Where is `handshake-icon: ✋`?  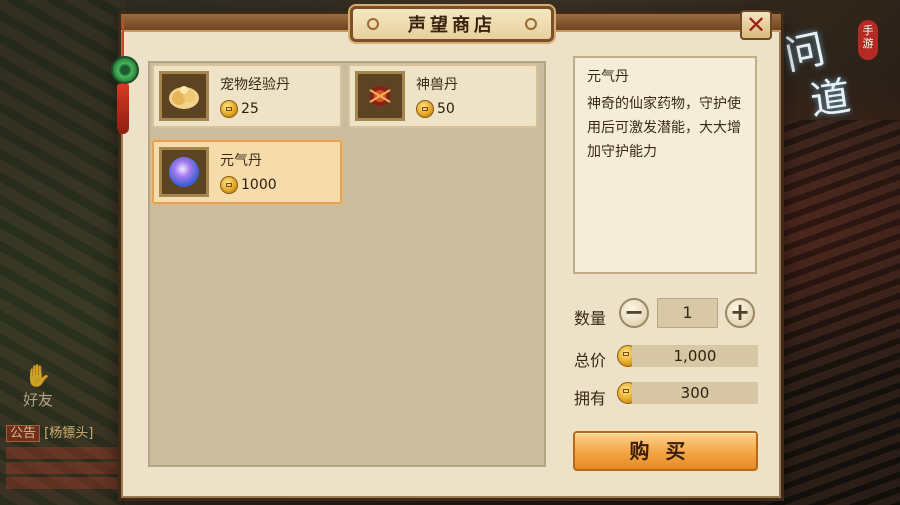 handshake-icon: ✋ is located at coordinates (38, 376).